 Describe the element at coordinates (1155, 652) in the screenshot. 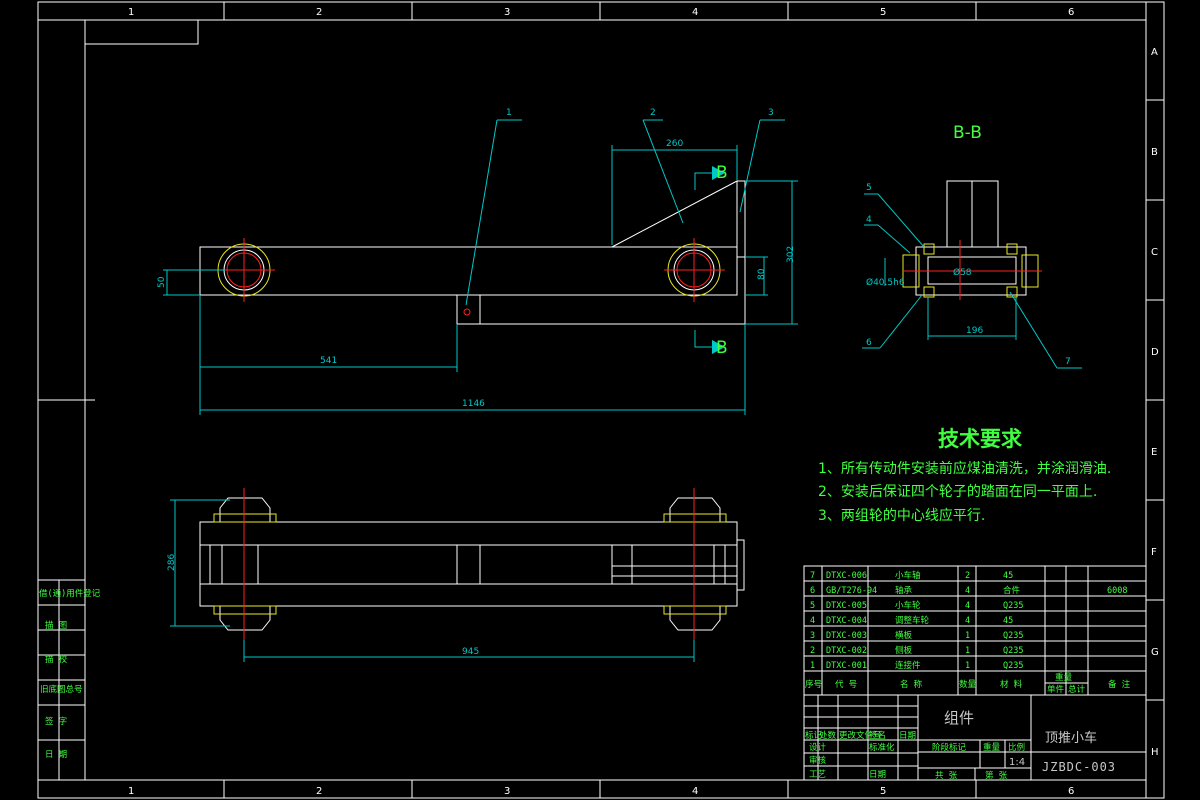

I see `svg-text: G` at that location.